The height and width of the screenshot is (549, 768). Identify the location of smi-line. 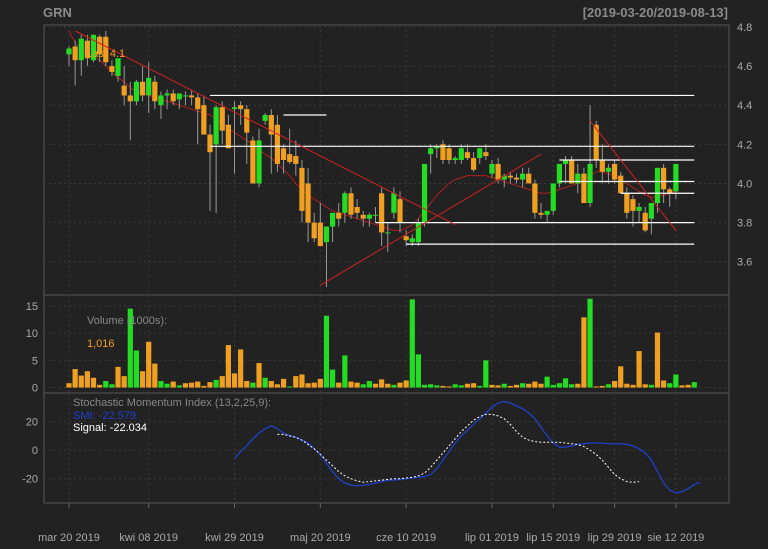
(467, 447).